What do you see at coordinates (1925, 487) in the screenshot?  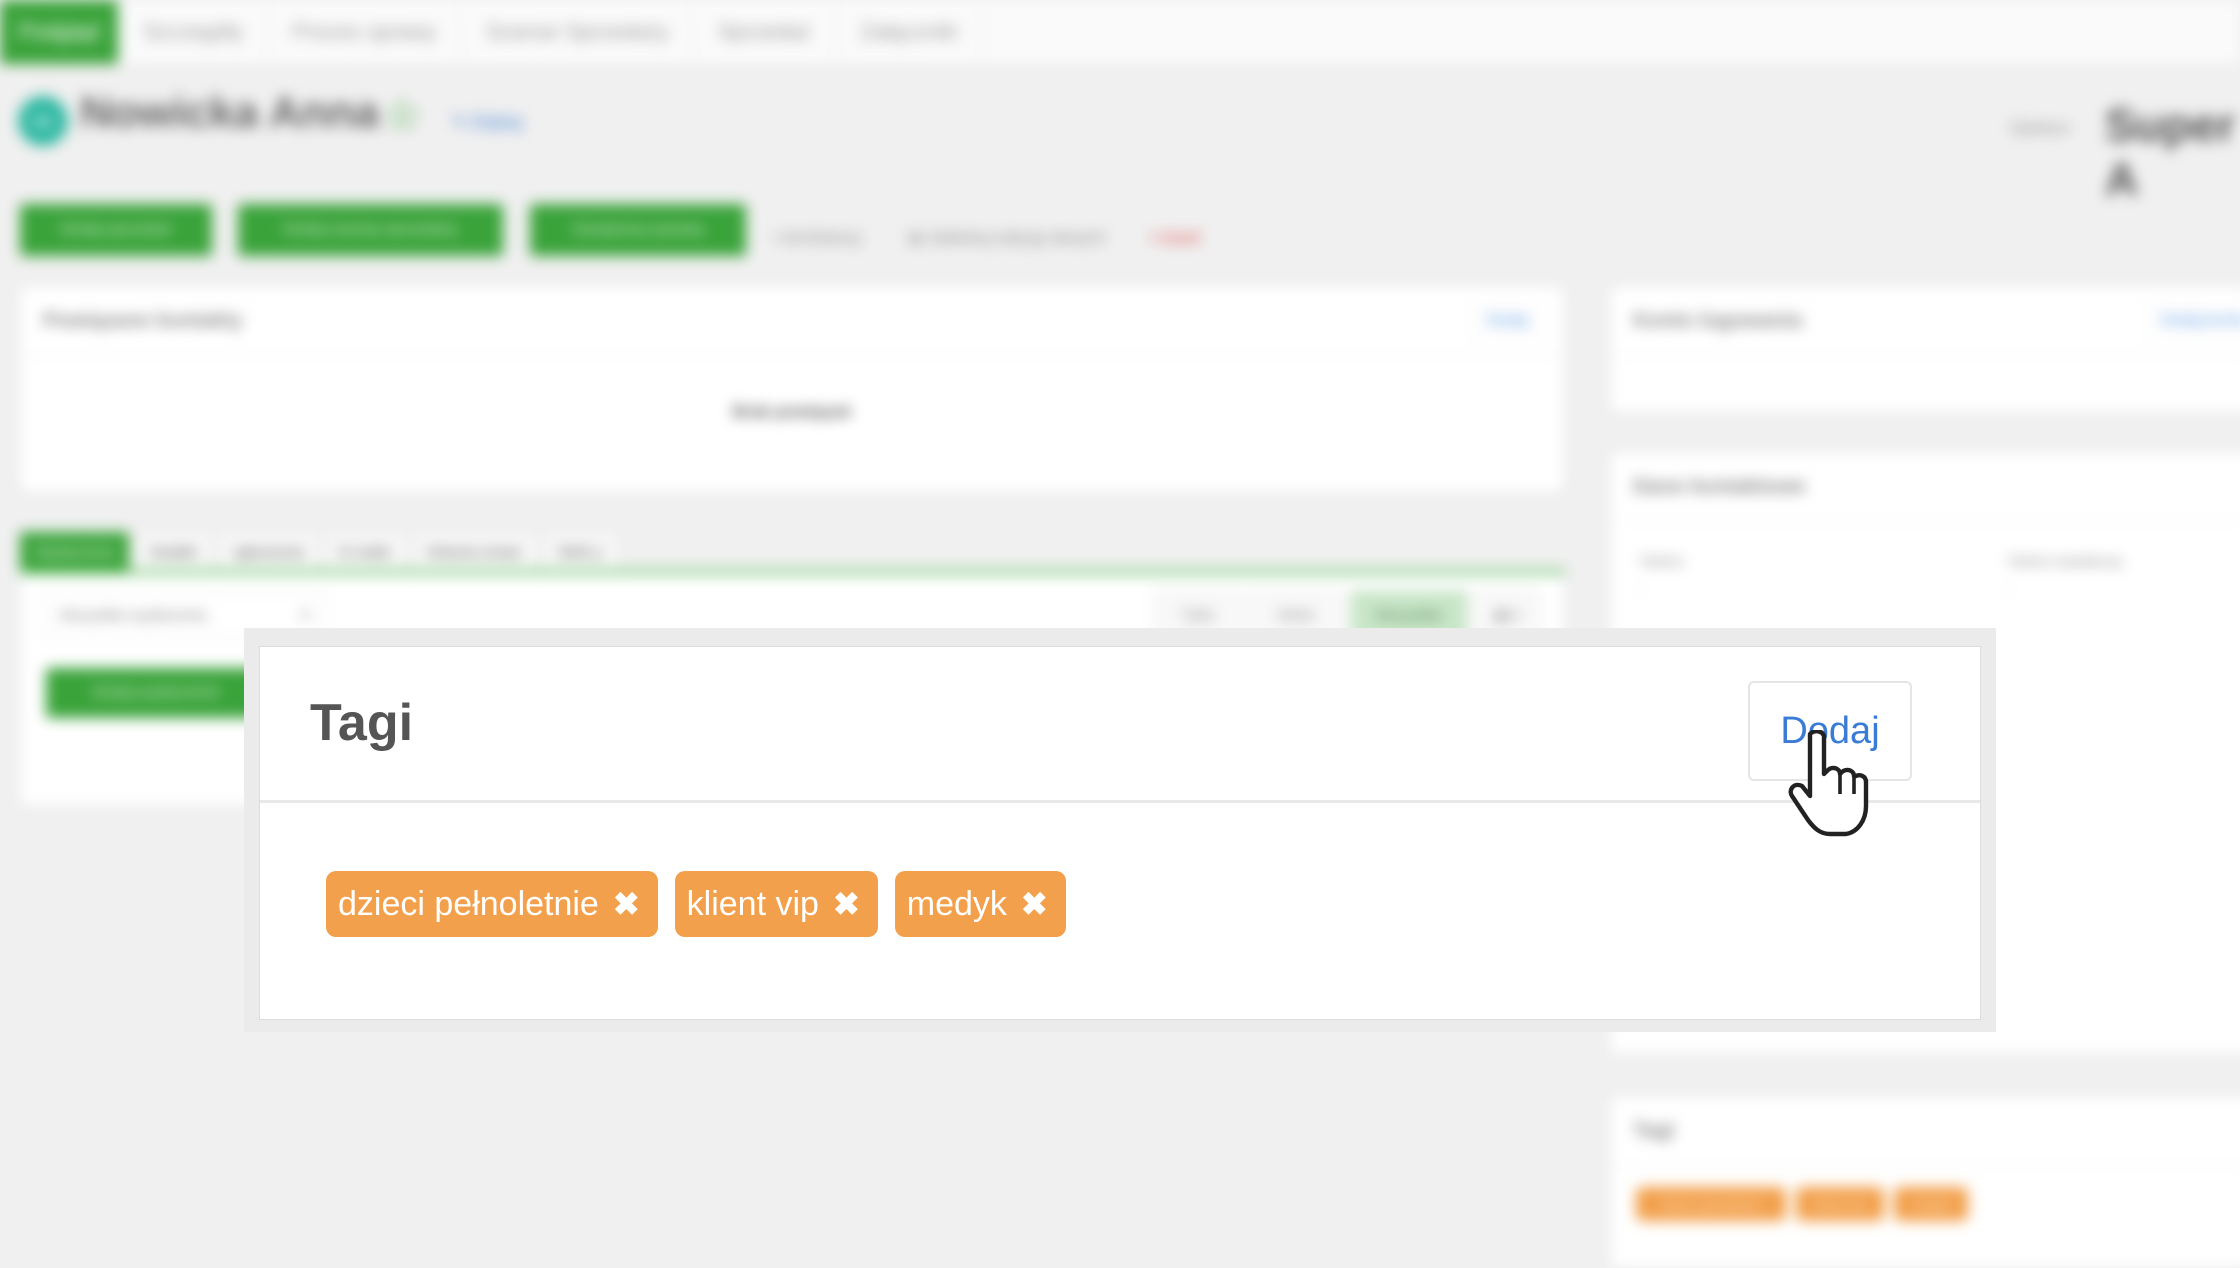 I see `contact-data-header: Dane kontaktowe` at bounding box center [1925, 487].